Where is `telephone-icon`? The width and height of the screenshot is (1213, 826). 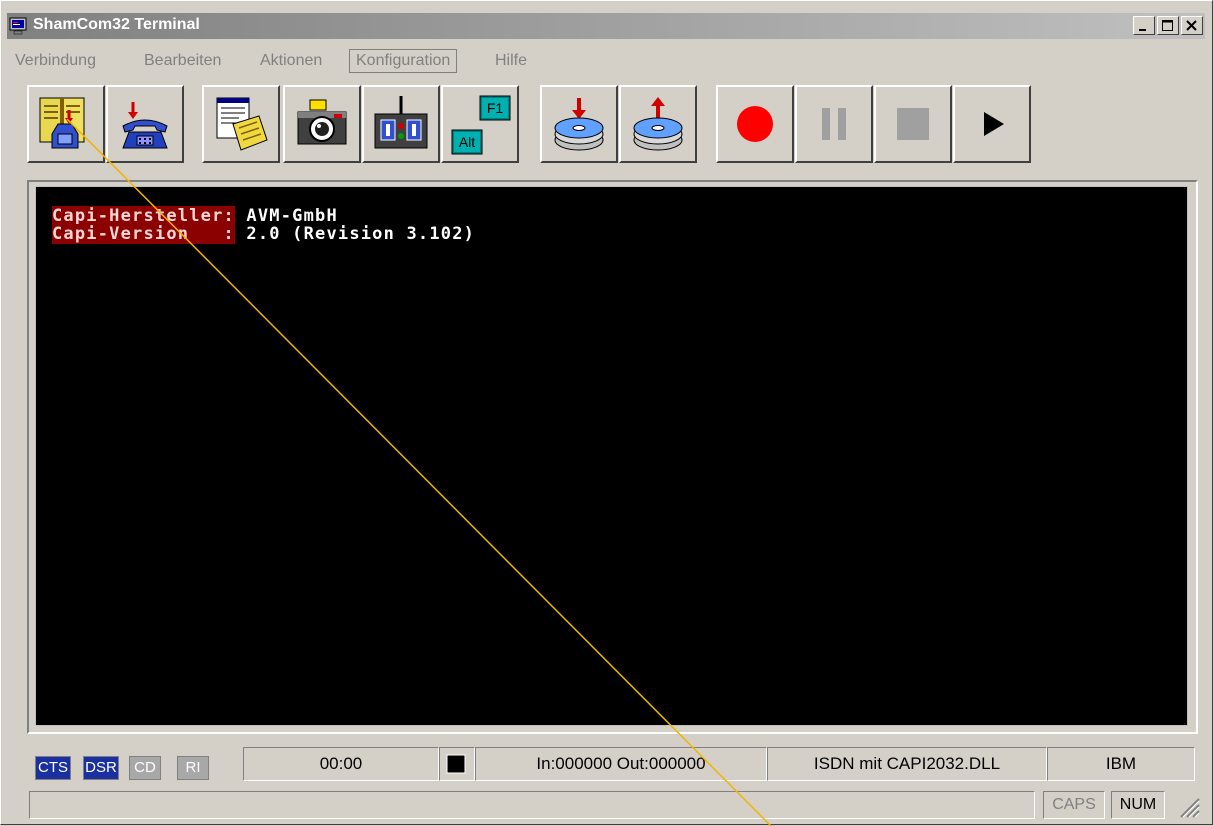
telephone-icon is located at coordinates (145, 125).